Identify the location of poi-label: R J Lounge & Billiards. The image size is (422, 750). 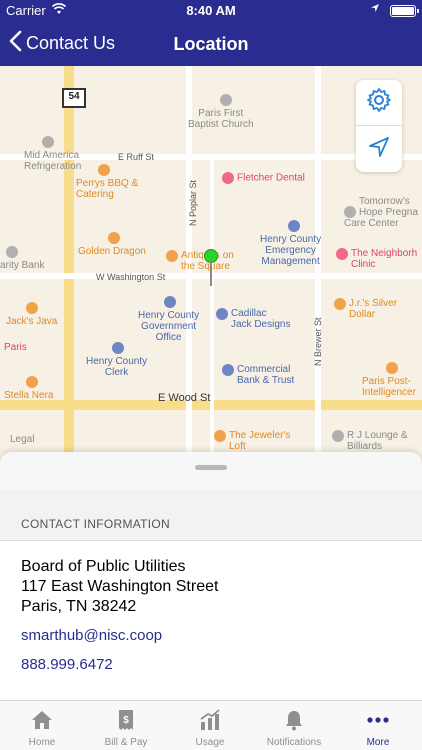
(377, 441).